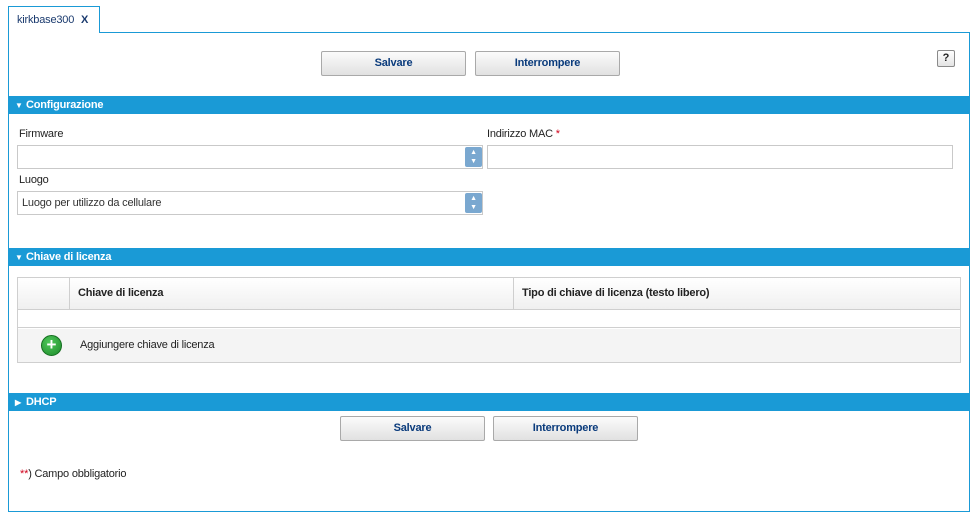 The width and height of the screenshot is (977, 518). What do you see at coordinates (69, 257) in the screenshot?
I see `section-title: Chiave di licenza` at bounding box center [69, 257].